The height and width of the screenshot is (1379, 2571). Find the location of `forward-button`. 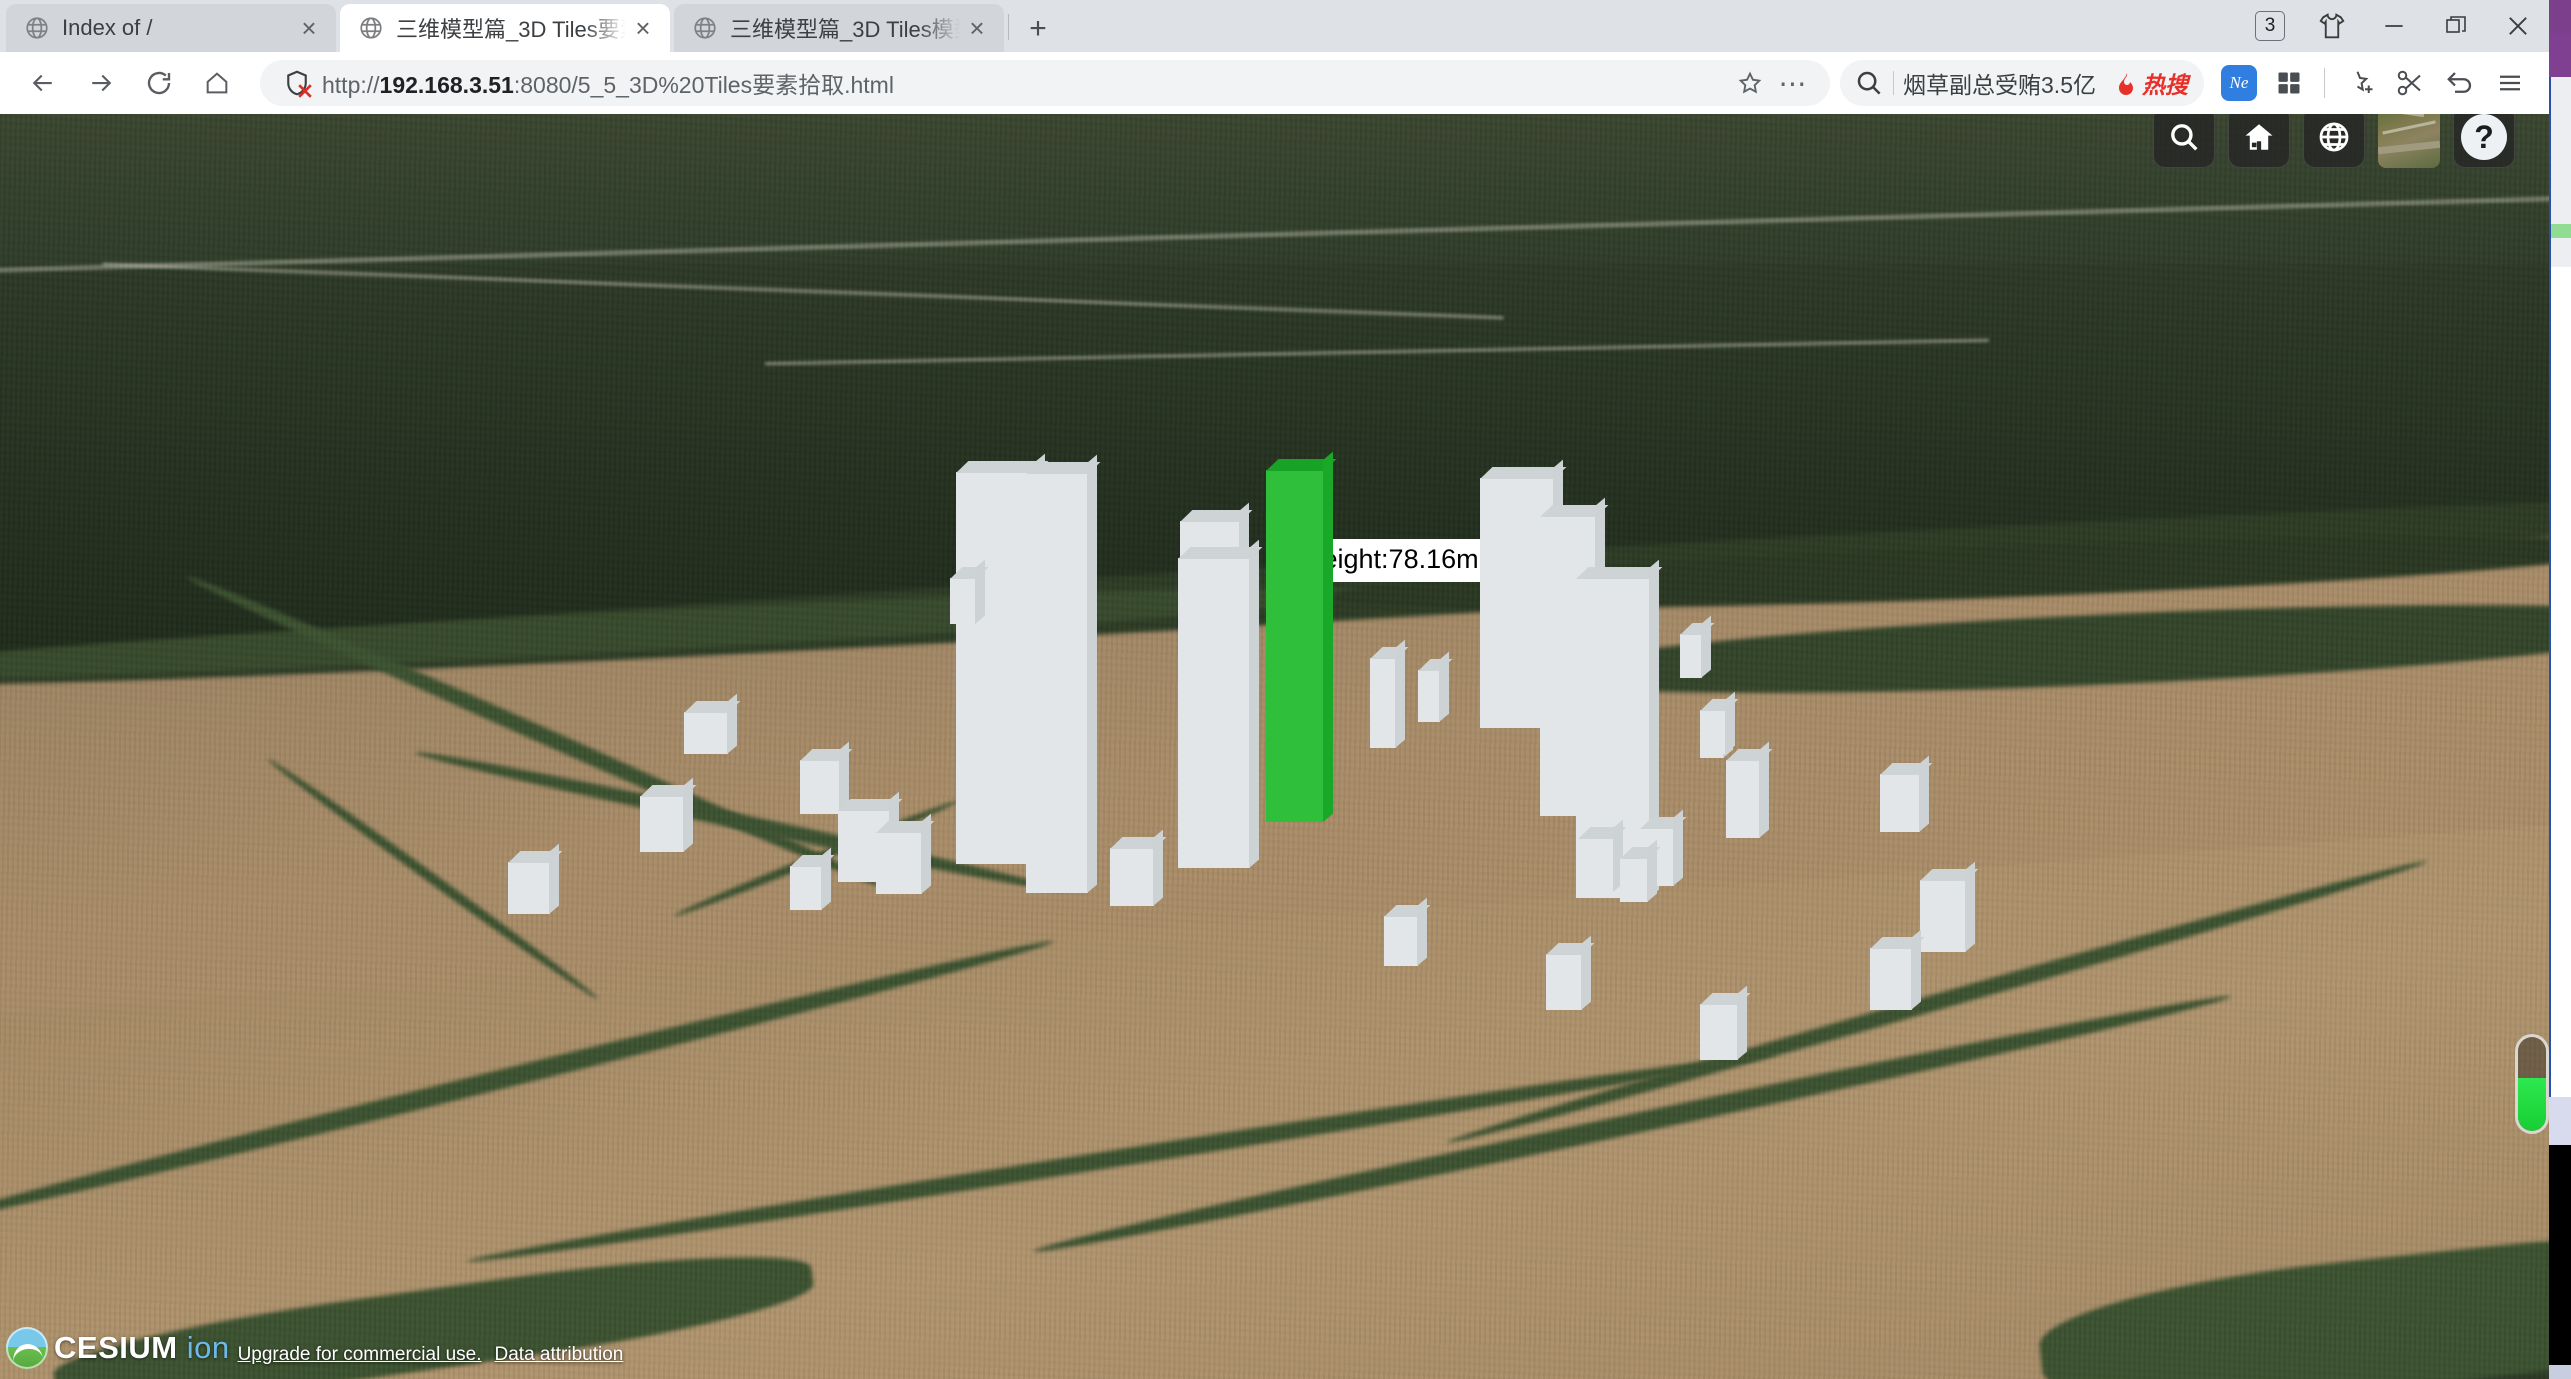

forward-button is located at coordinates (101, 83).